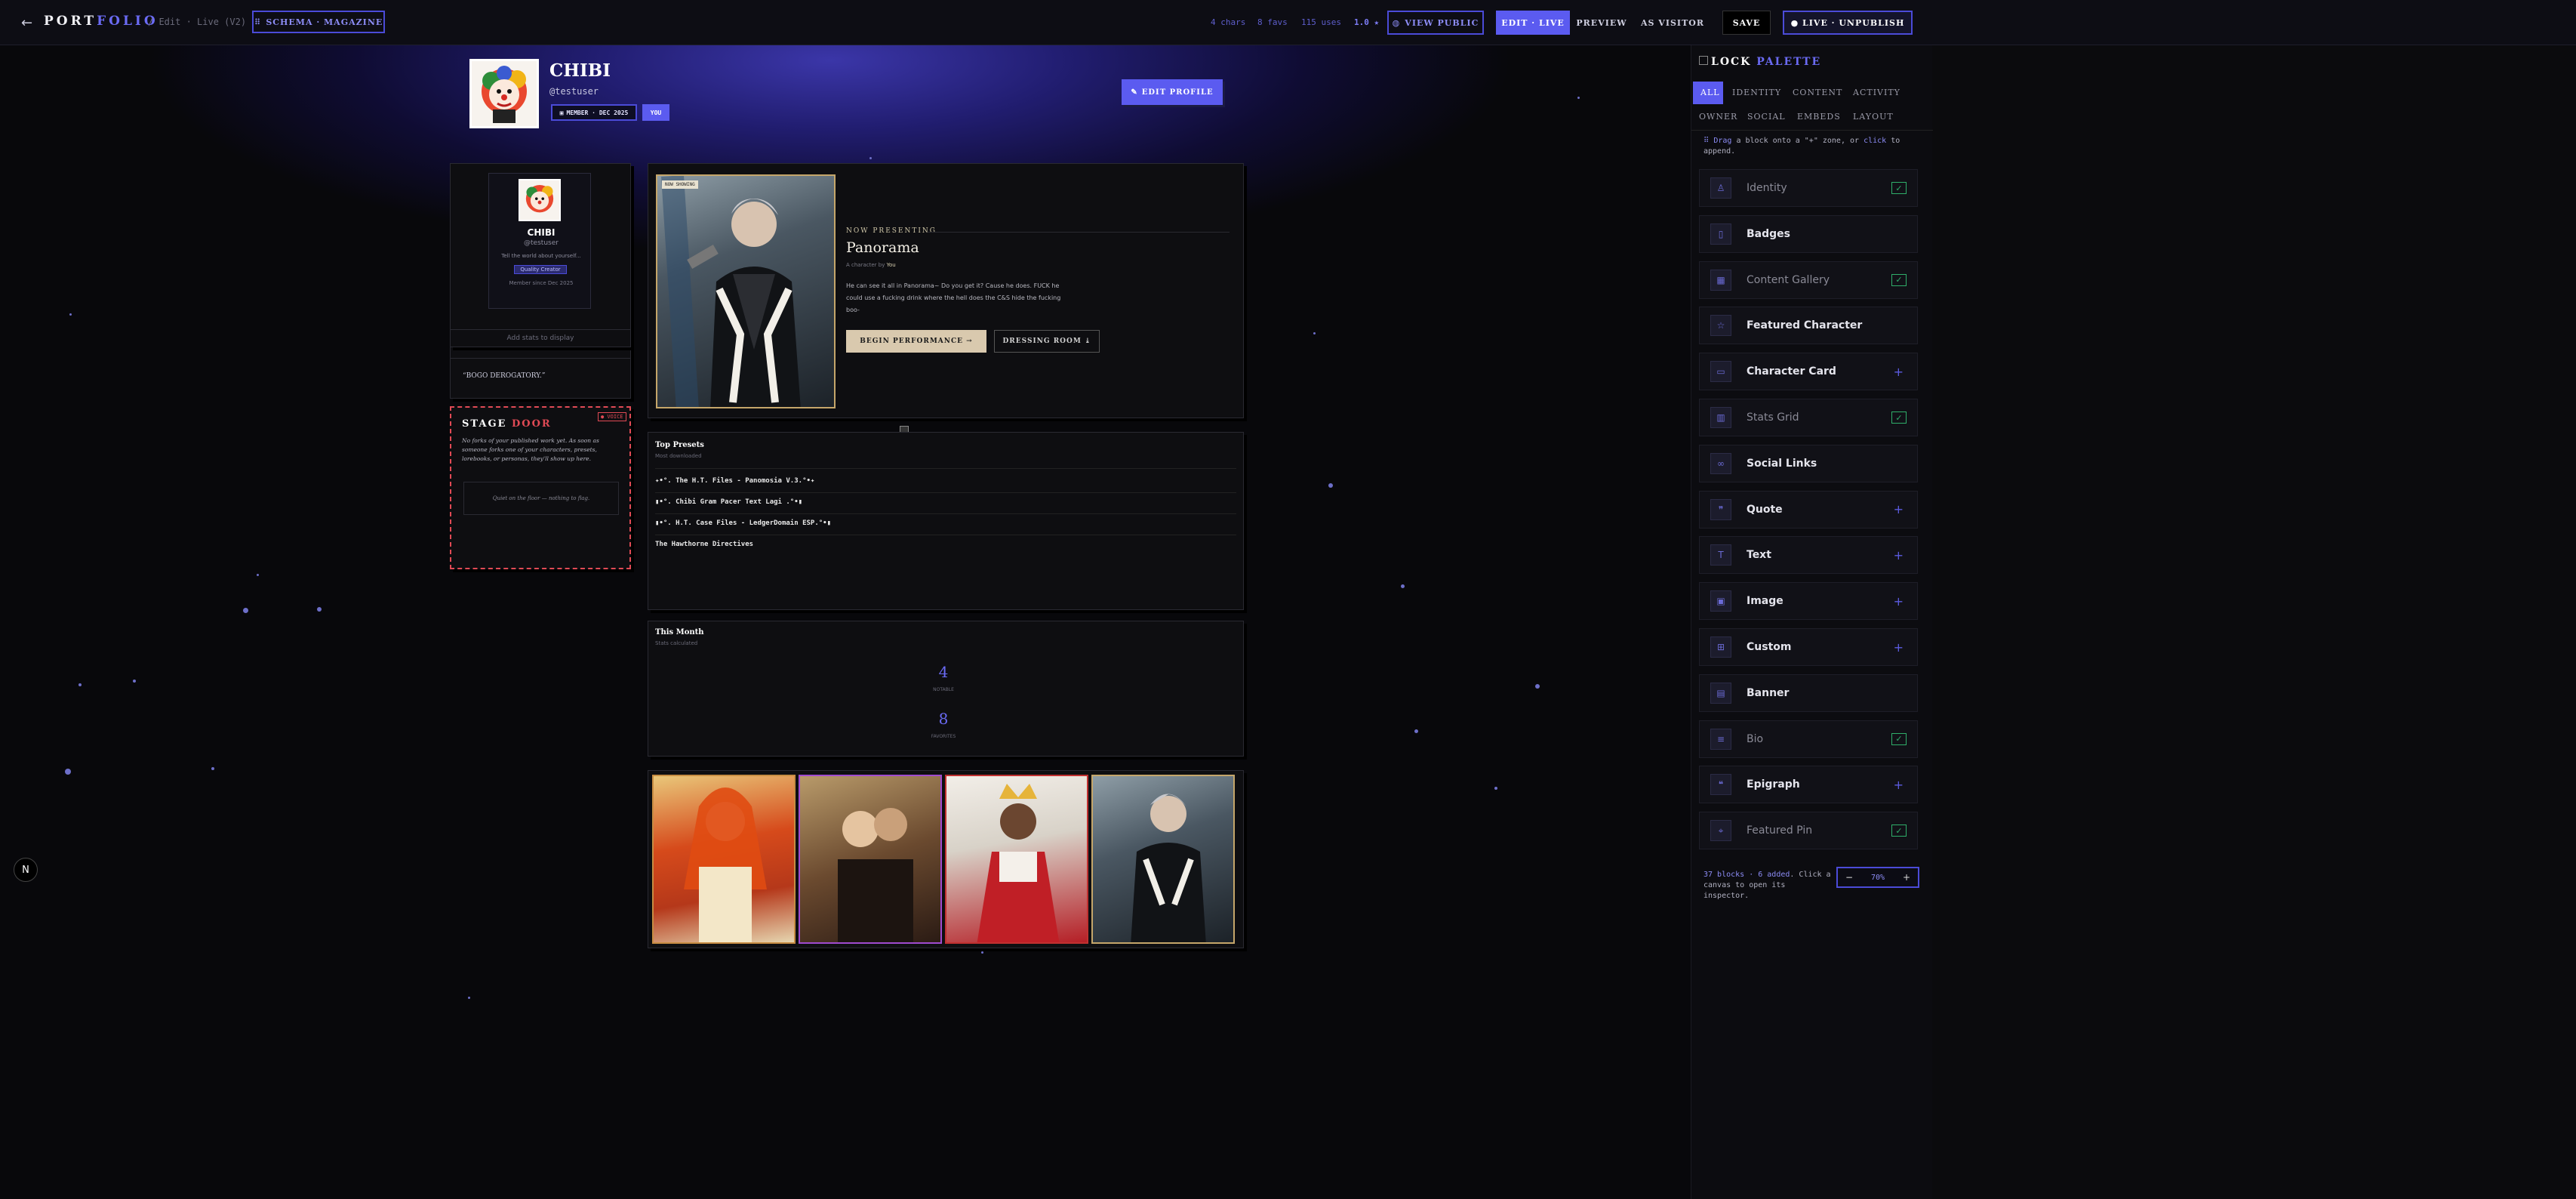 This screenshot has width=2576, height=1199. Describe the element at coordinates (1731, 62) in the screenshot. I see `palette-title-a: LOCK` at that location.